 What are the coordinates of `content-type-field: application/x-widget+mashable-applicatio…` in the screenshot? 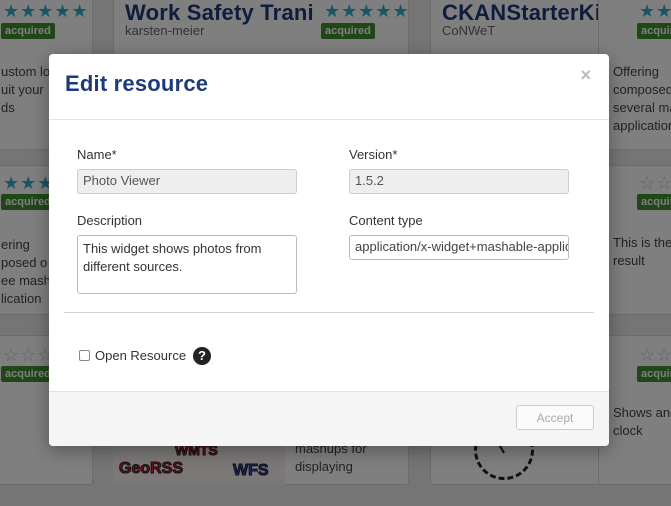 It's located at (459, 247).